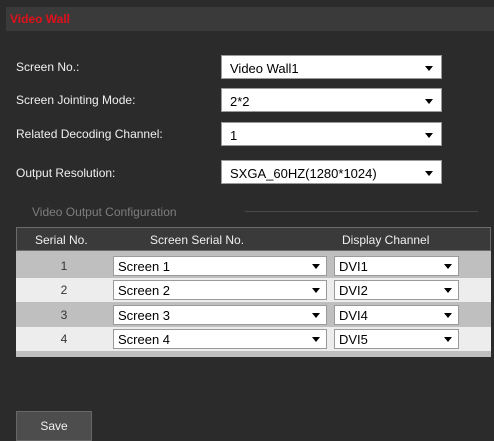  I want to click on display-channel-select: DVI2, so click(396, 290).